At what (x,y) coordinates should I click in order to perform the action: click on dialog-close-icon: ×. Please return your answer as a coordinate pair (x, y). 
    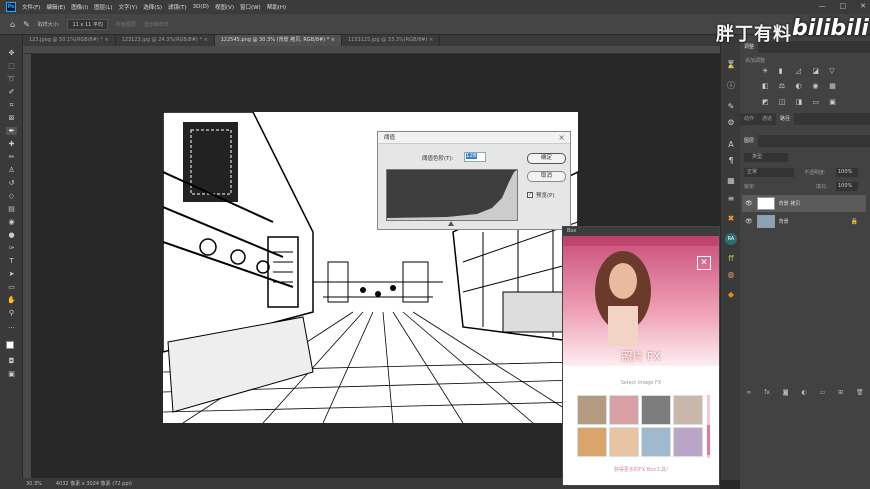
    Looking at the image, I should click on (561, 137).